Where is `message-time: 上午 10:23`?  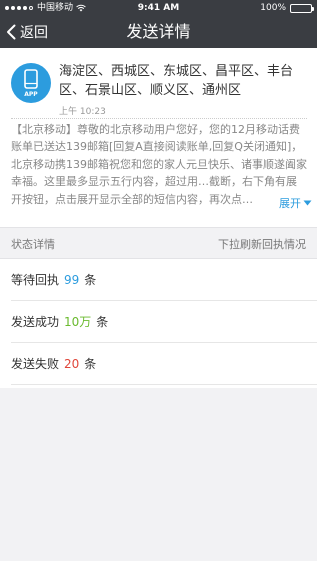
message-time: 上午 10:23 is located at coordinates (82, 112).